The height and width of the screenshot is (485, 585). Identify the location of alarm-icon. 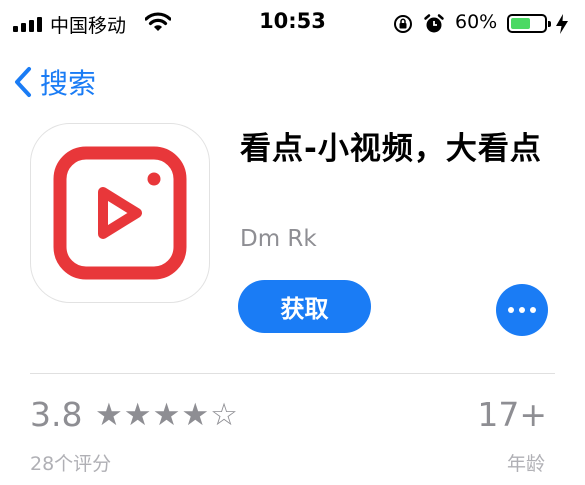
(434, 23).